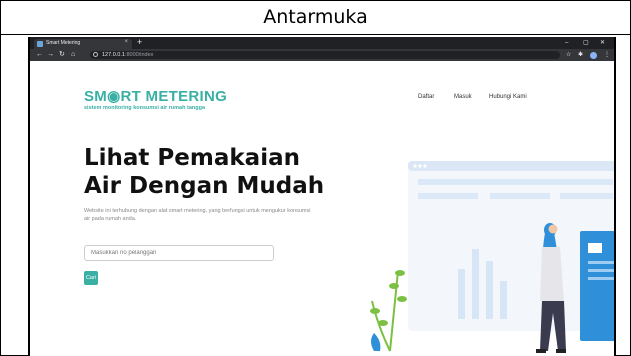 The height and width of the screenshot is (356, 631). Describe the element at coordinates (463, 97) in the screenshot. I see `nav-masuk: Masuk` at that location.